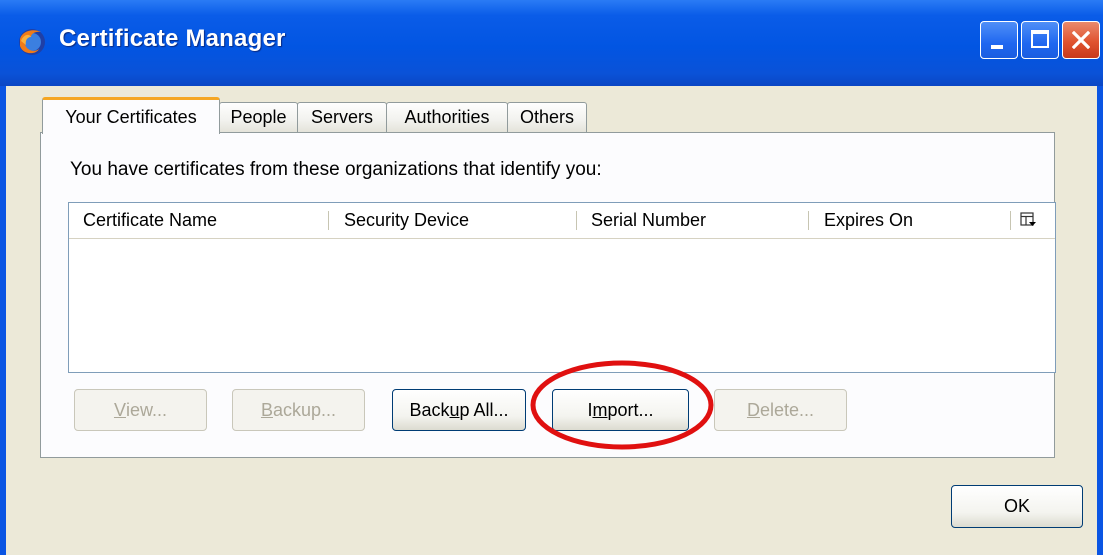 This screenshot has width=1113, height=555. What do you see at coordinates (150, 220) in the screenshot?
I see `column-header-certificate-name: Certificate Name` at bounding box center [150, 220].